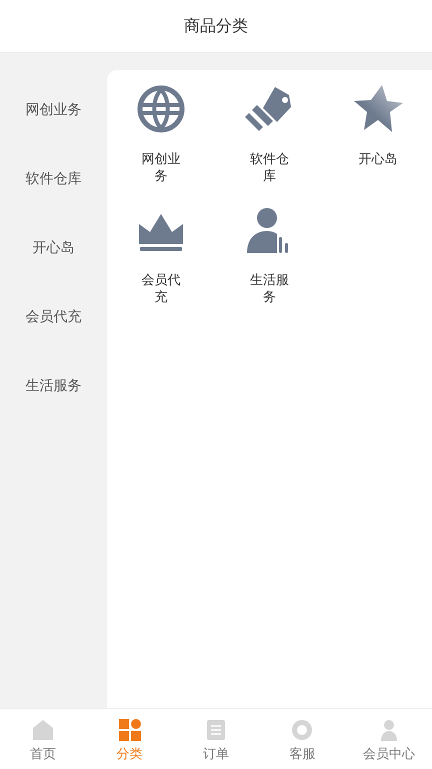 This screenshot has height=769, width=432. What do you see at coordinates (269, 168) in the screenshot?
I see `category-label: 软件仓库` at bounding box center [269, 168].